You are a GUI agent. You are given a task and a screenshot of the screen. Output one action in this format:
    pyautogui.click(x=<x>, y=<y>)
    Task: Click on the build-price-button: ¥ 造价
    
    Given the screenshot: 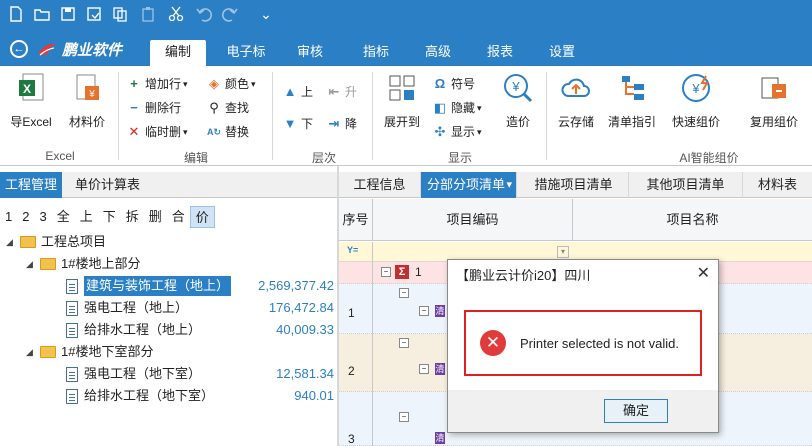 What is the action you would take?
    pyautogui.click(x=518, y=101)
    